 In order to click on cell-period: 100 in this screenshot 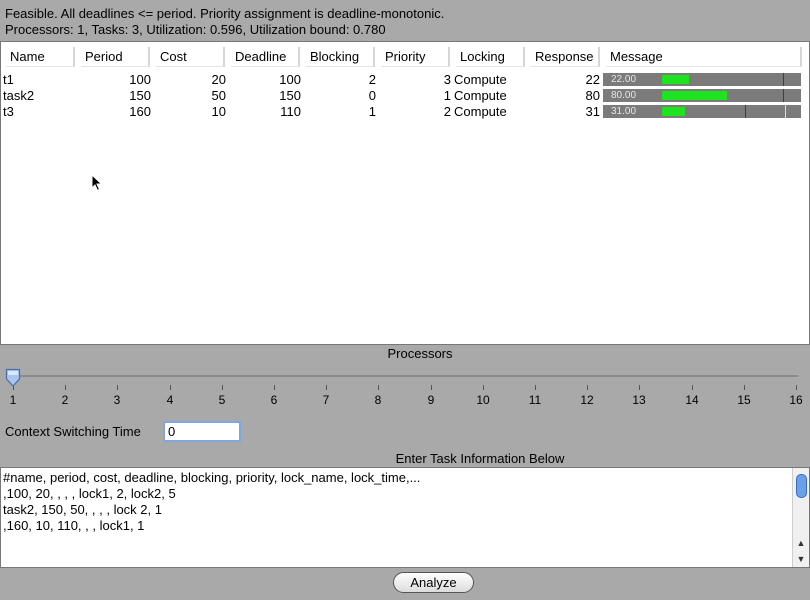, I will do `click(140, 79)`.